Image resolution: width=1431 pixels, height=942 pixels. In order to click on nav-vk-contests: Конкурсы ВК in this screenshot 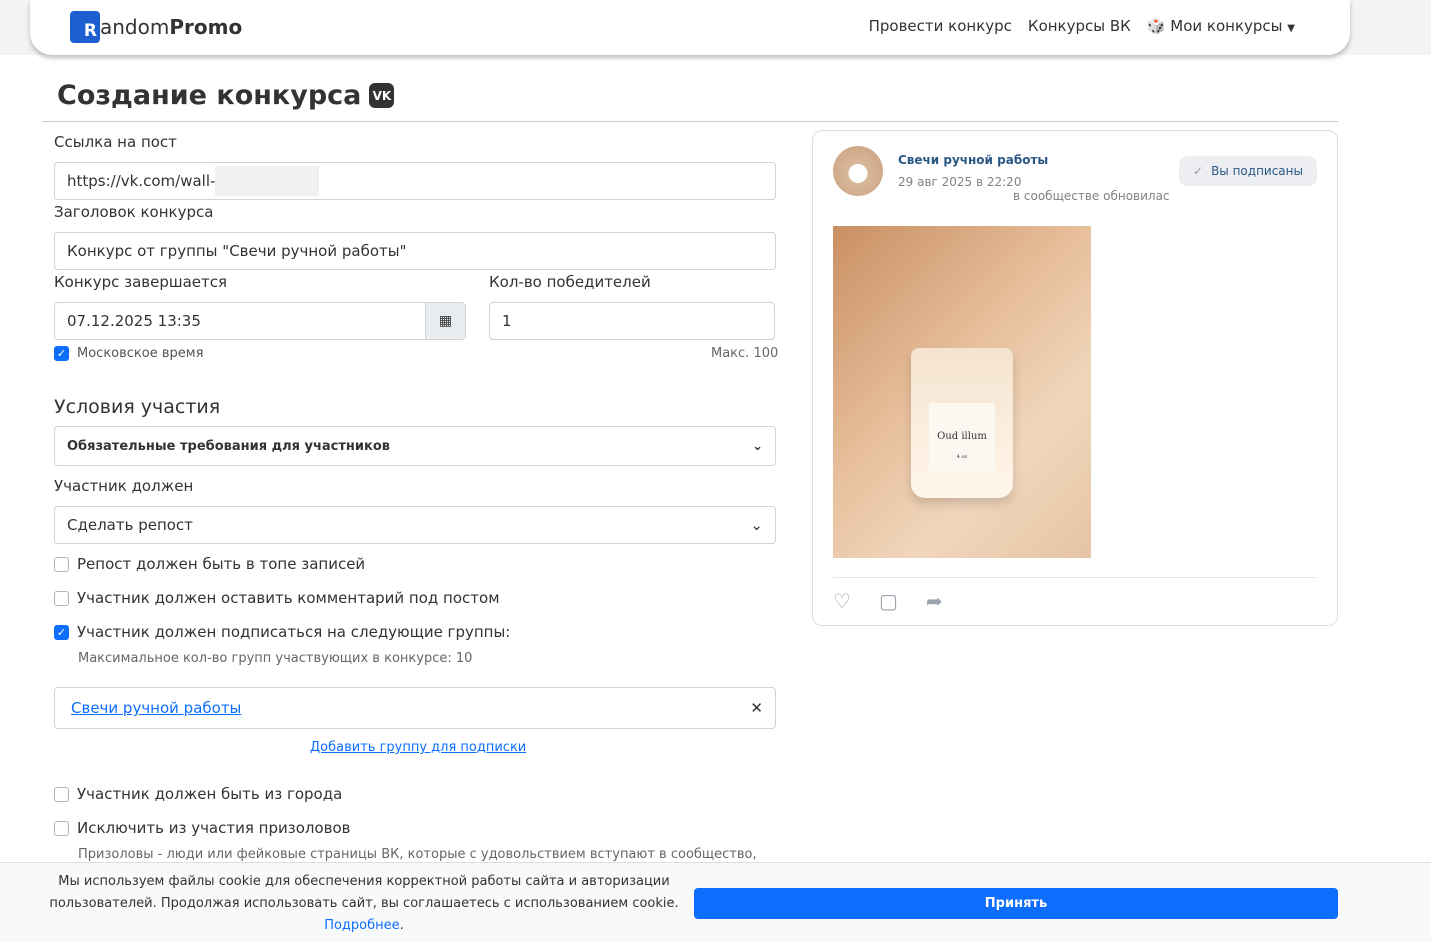, I will do `click(1079, 26)`.